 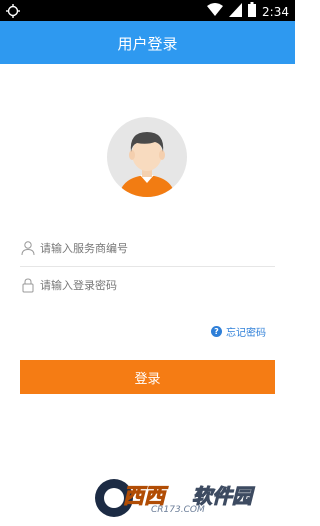 What do you see at coordinates (275, 11) in the screenshot?
I see `clock-time: 2:34` at bounding box center [275, 11].